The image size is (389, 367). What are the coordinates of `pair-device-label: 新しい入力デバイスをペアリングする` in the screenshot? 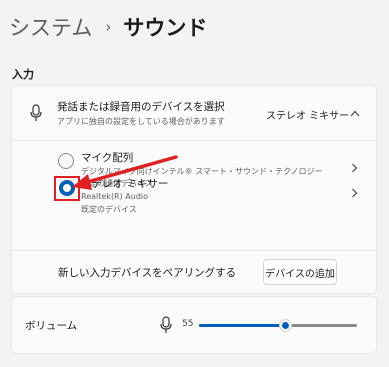 It's located at (147, 273).